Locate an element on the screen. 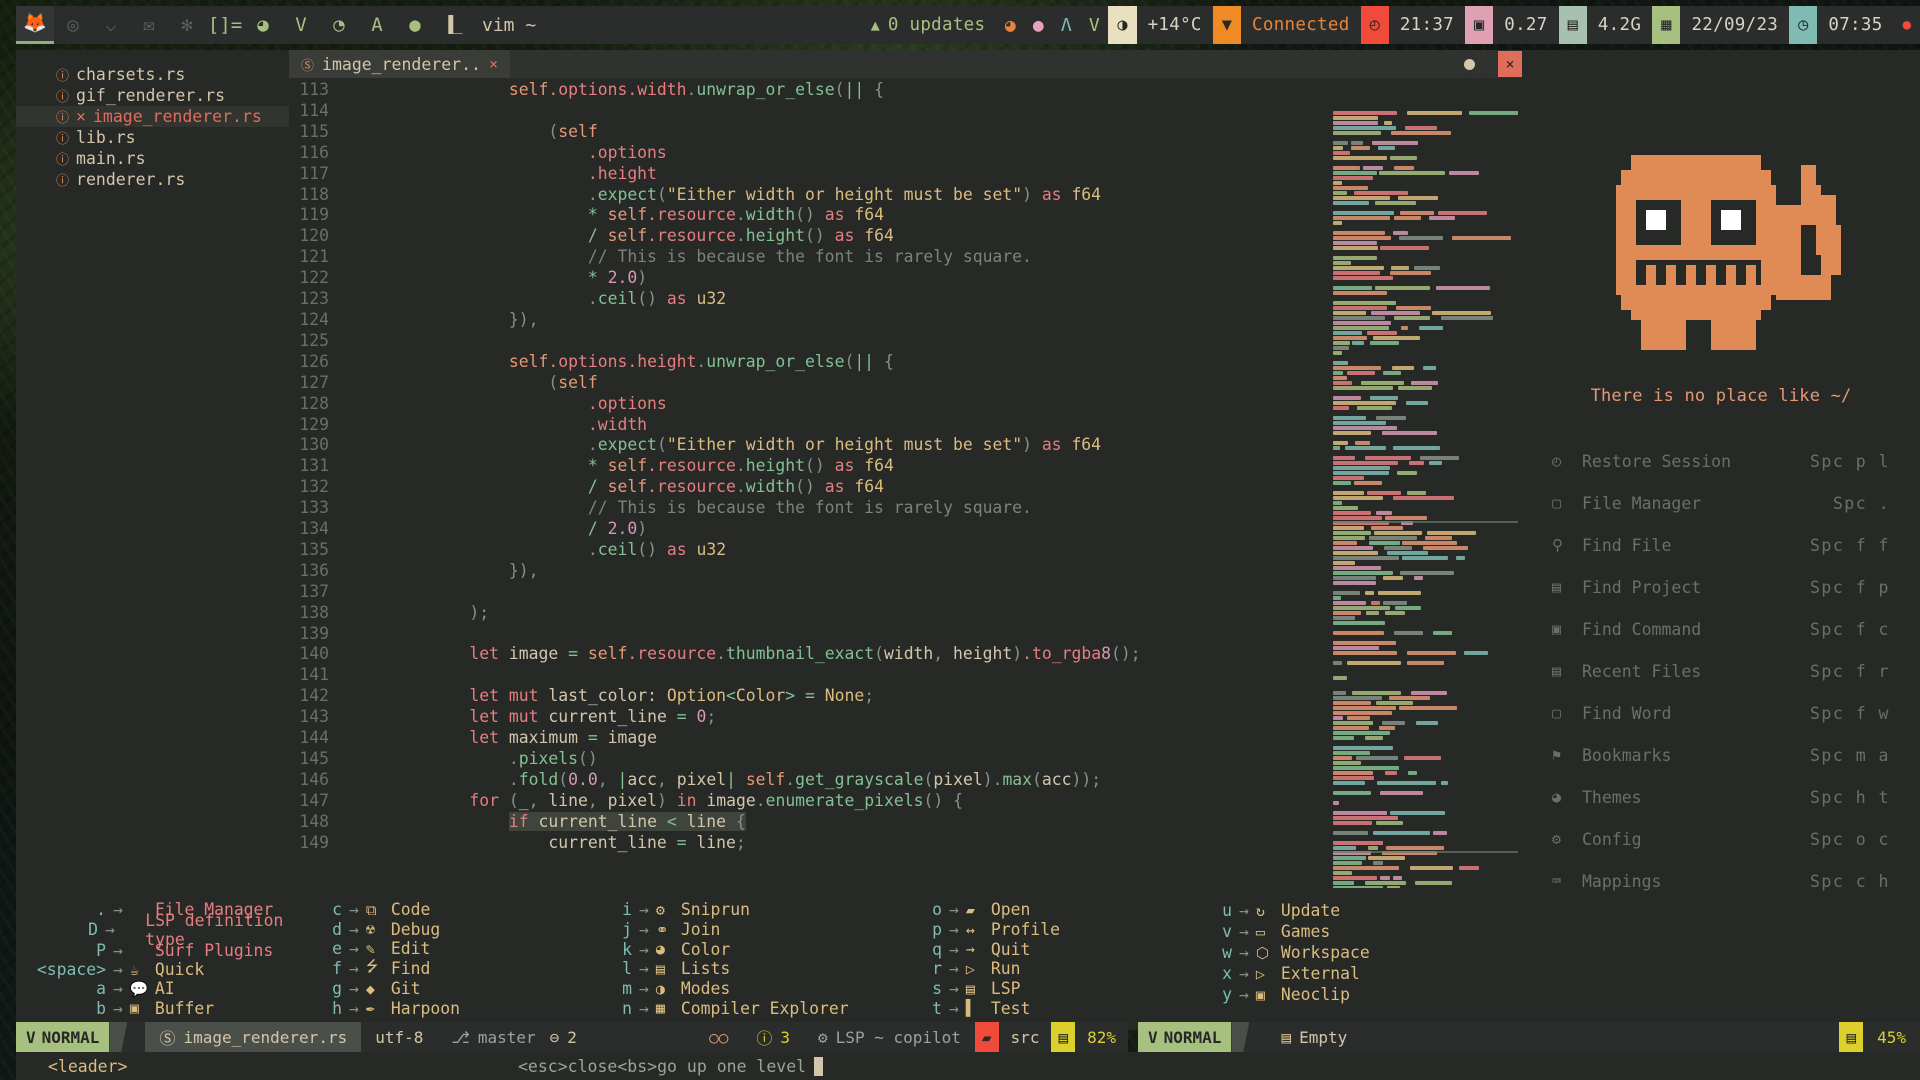  archupdate-tray-icon: Λ is located at coordinates (1066, 25).